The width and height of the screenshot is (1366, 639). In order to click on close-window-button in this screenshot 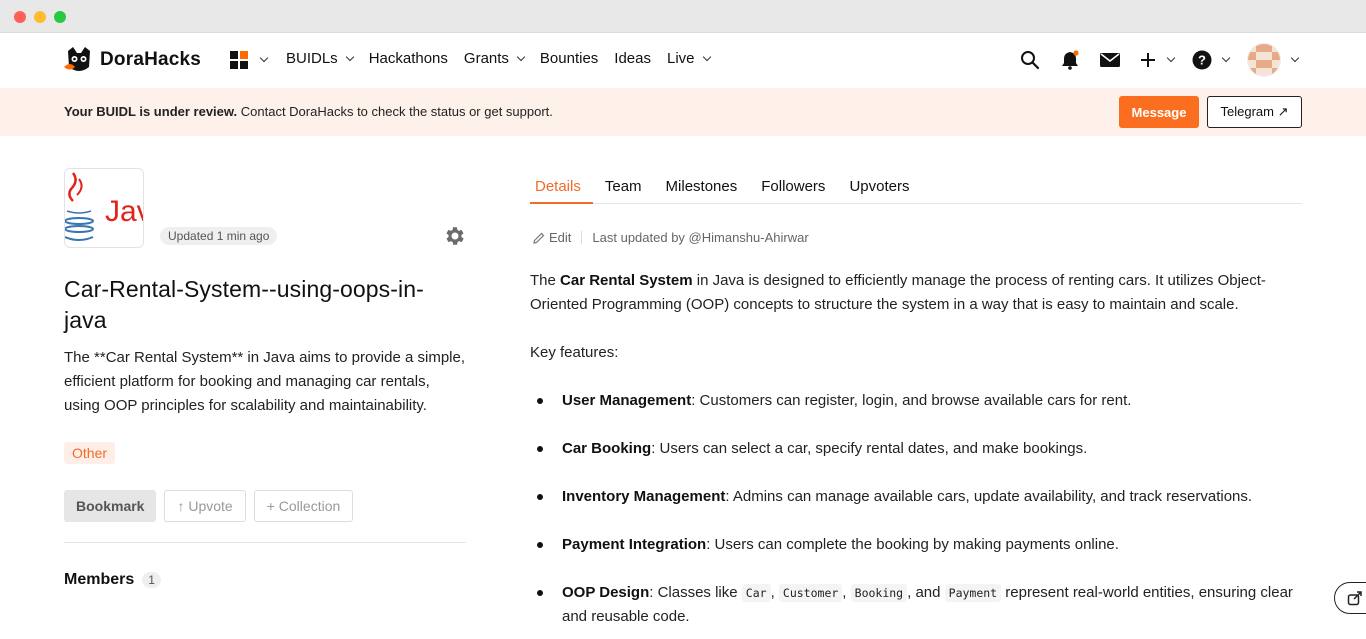, I will do `click(20, 17)`.